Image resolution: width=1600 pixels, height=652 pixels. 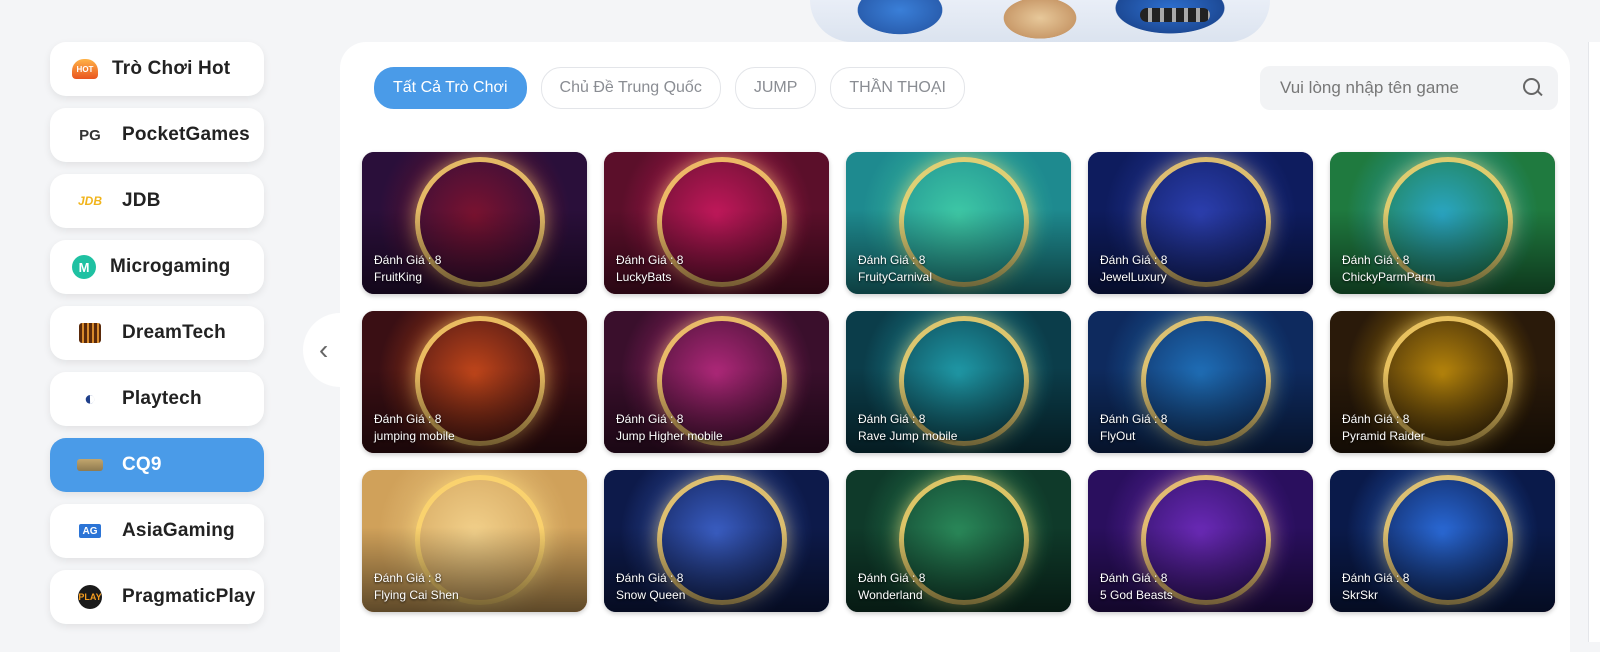 I want to click on pragmaticplay-logo-wrap: PLAY, so click(x=90, y=597).